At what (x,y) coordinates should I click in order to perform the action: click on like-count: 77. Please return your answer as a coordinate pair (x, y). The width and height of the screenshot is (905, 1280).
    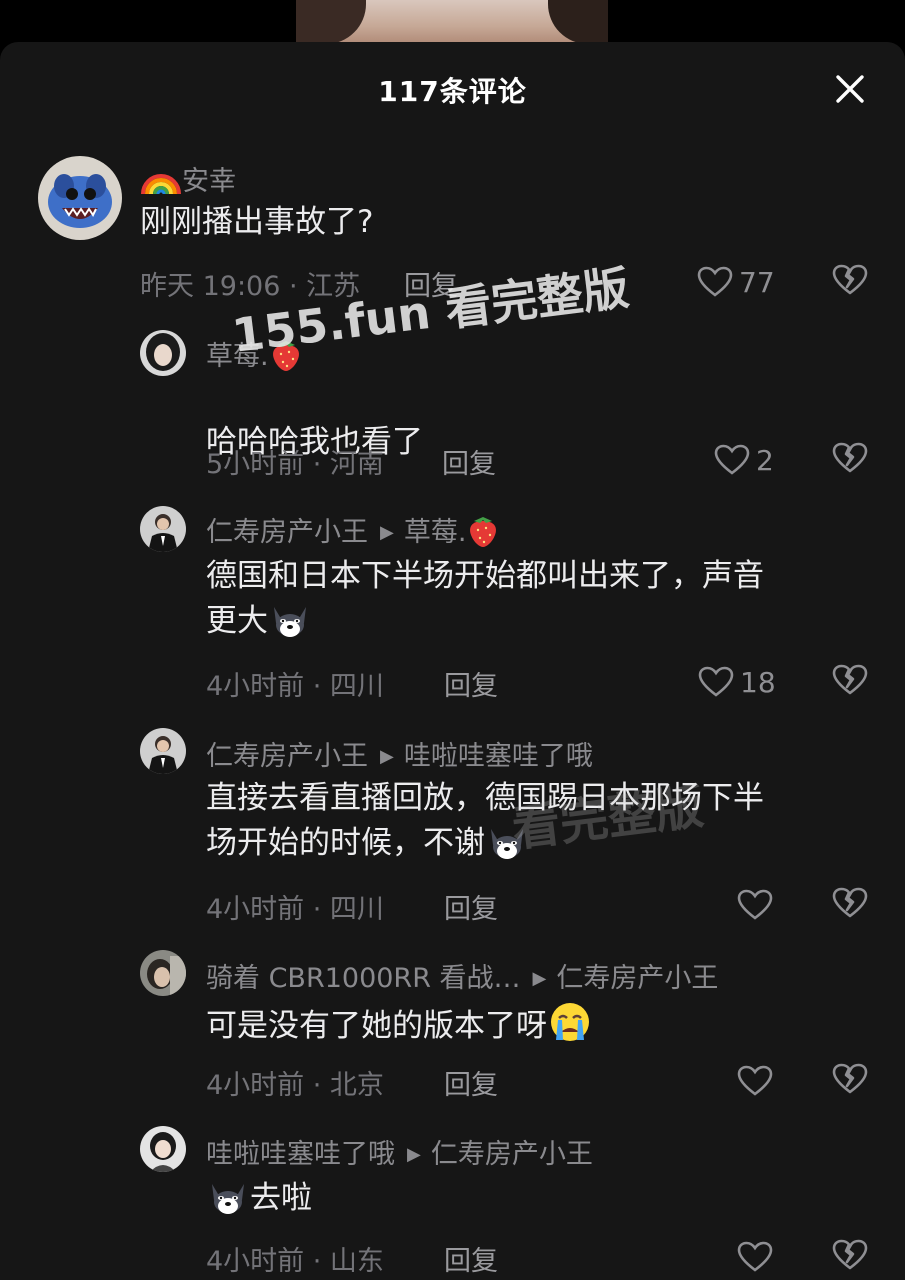
    Looking at the image, I should click on (757, 282).